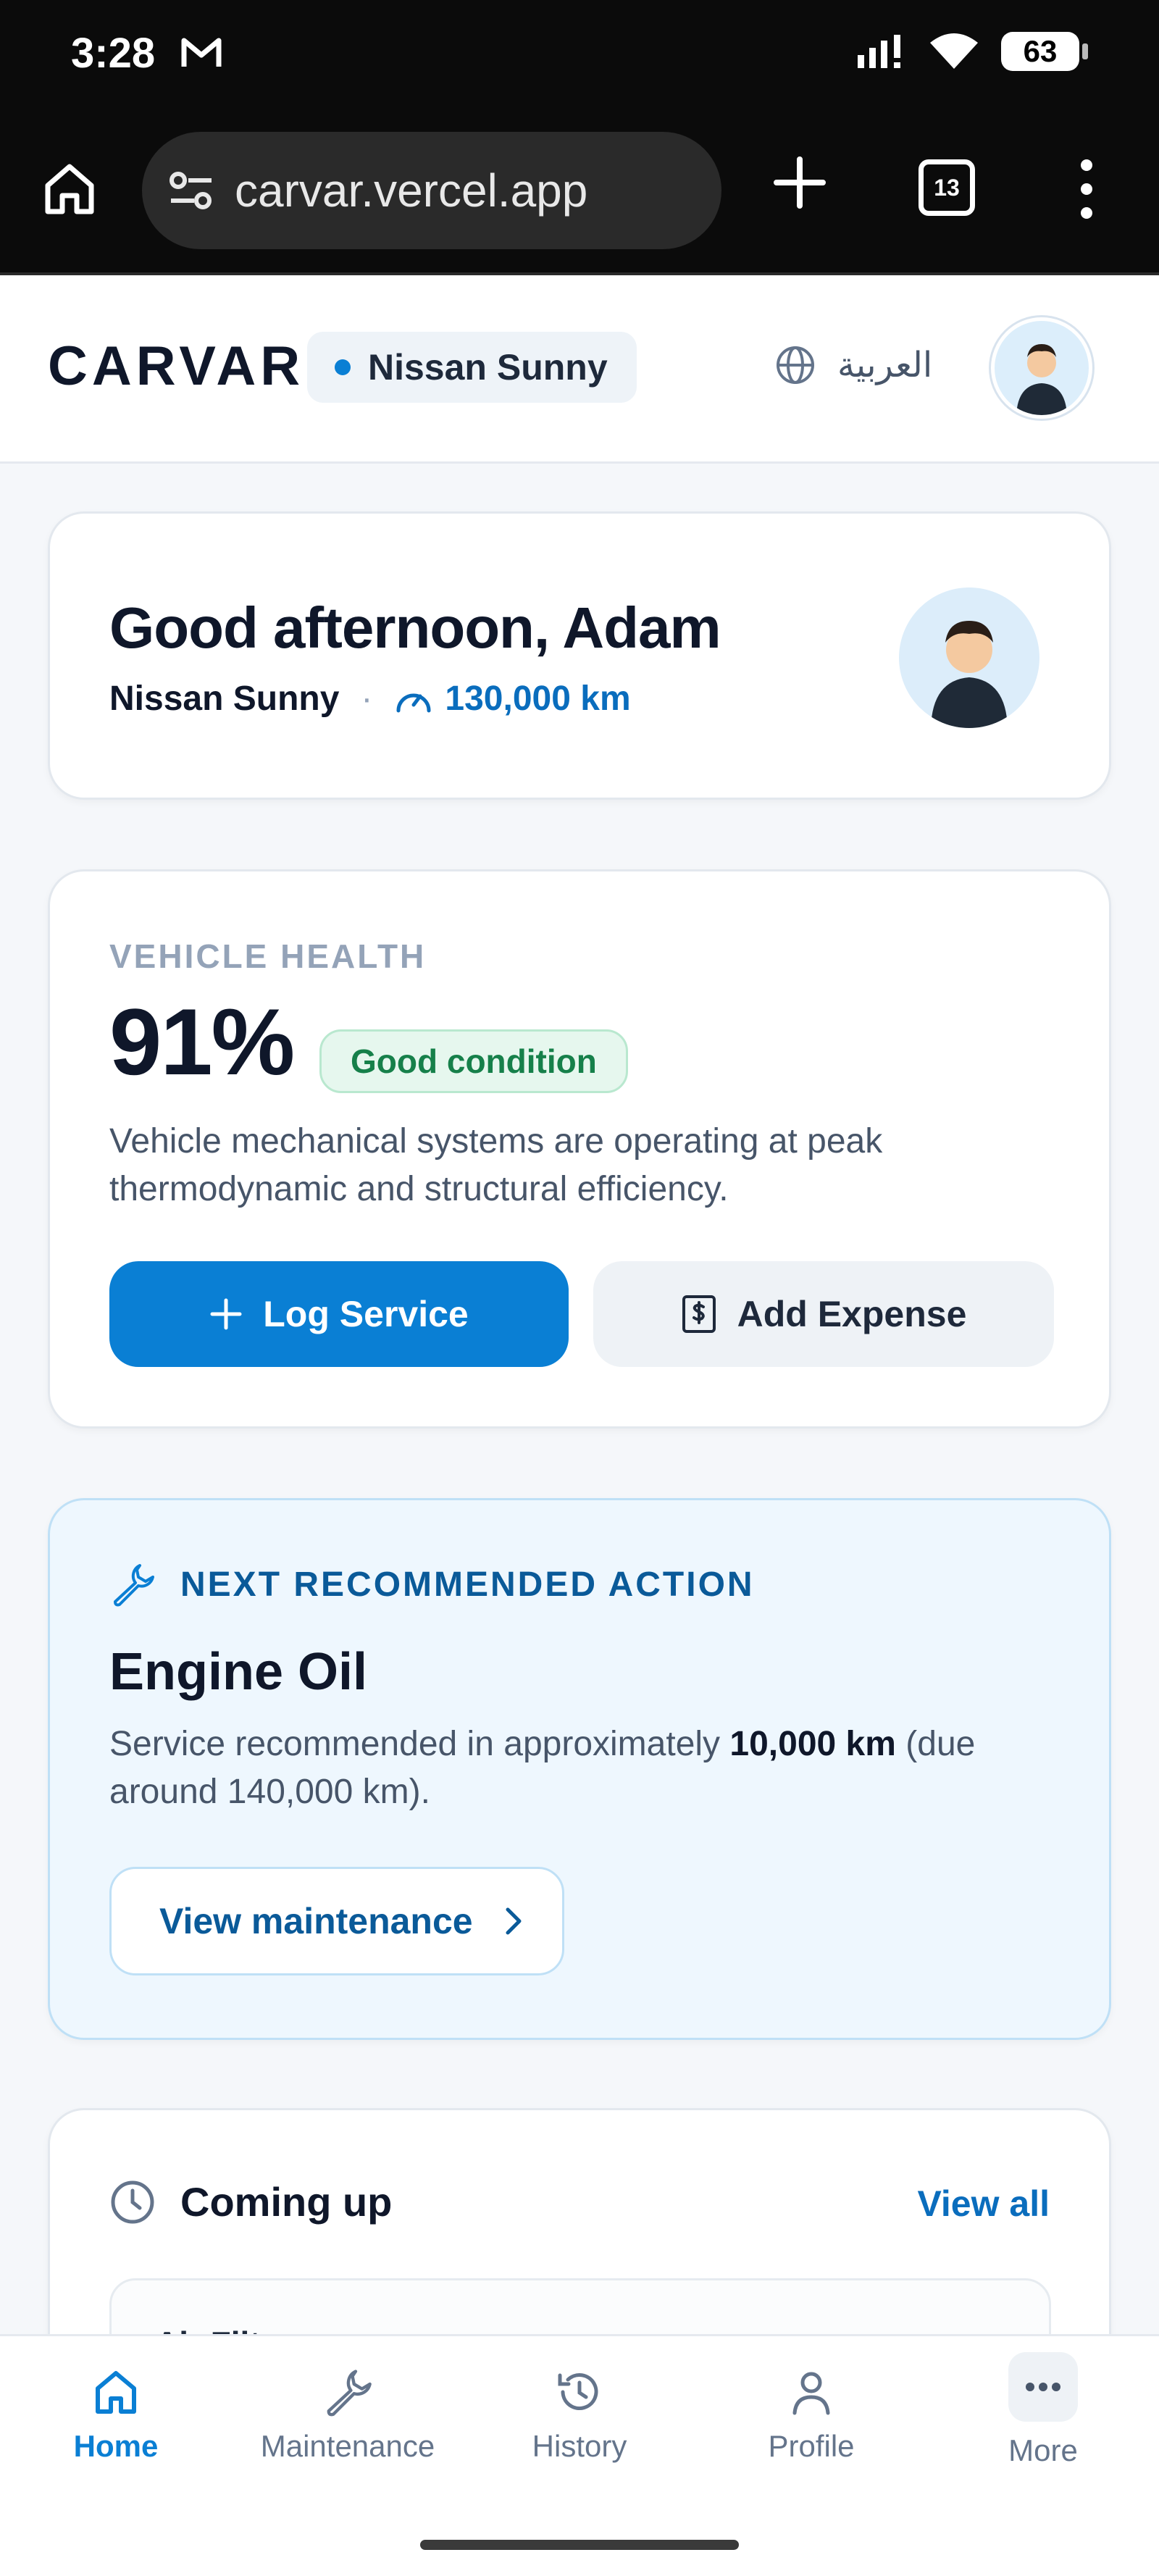  What do you see at coordinates (132, 2201) in the screenshot?
I see `clock-icon` at bounding box center [132, 2201].